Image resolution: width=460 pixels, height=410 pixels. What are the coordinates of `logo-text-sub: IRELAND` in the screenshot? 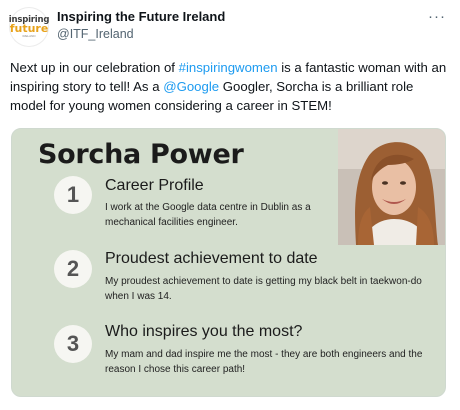 It's located at (29, 36).